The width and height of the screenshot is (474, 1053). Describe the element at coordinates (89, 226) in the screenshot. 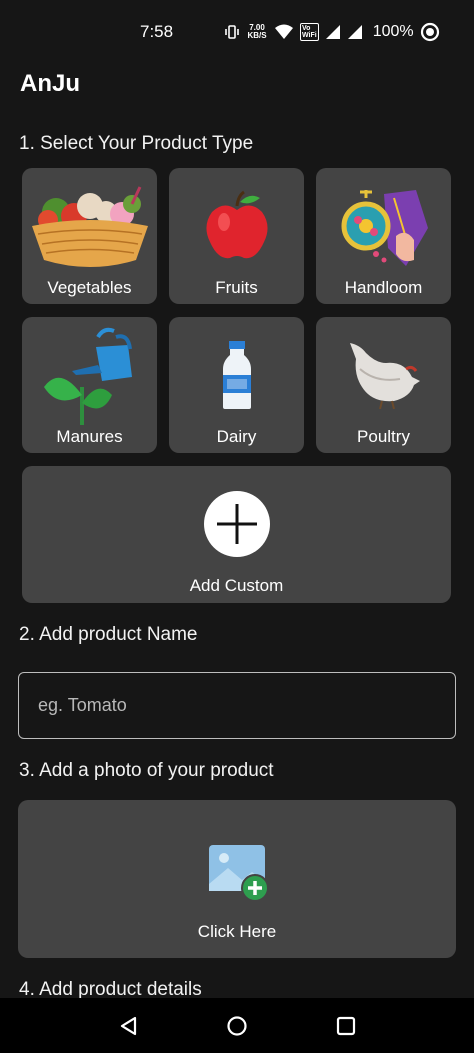

I see `vegetables-basket-icon` at that location.